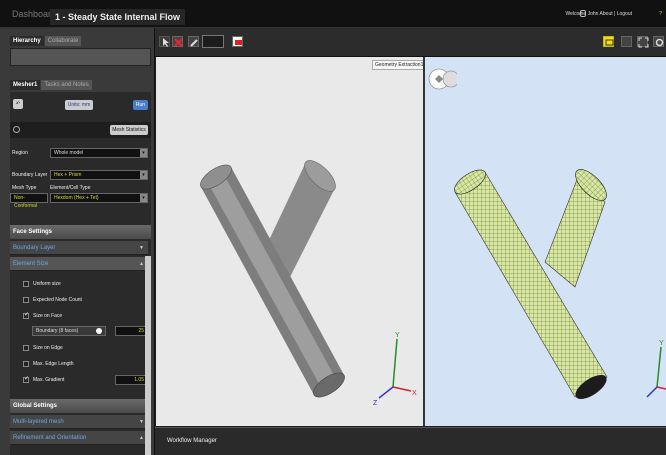 The height and width of the screenshot is (455, 666). I want to click on fit-view-icon, so click(643, 42).